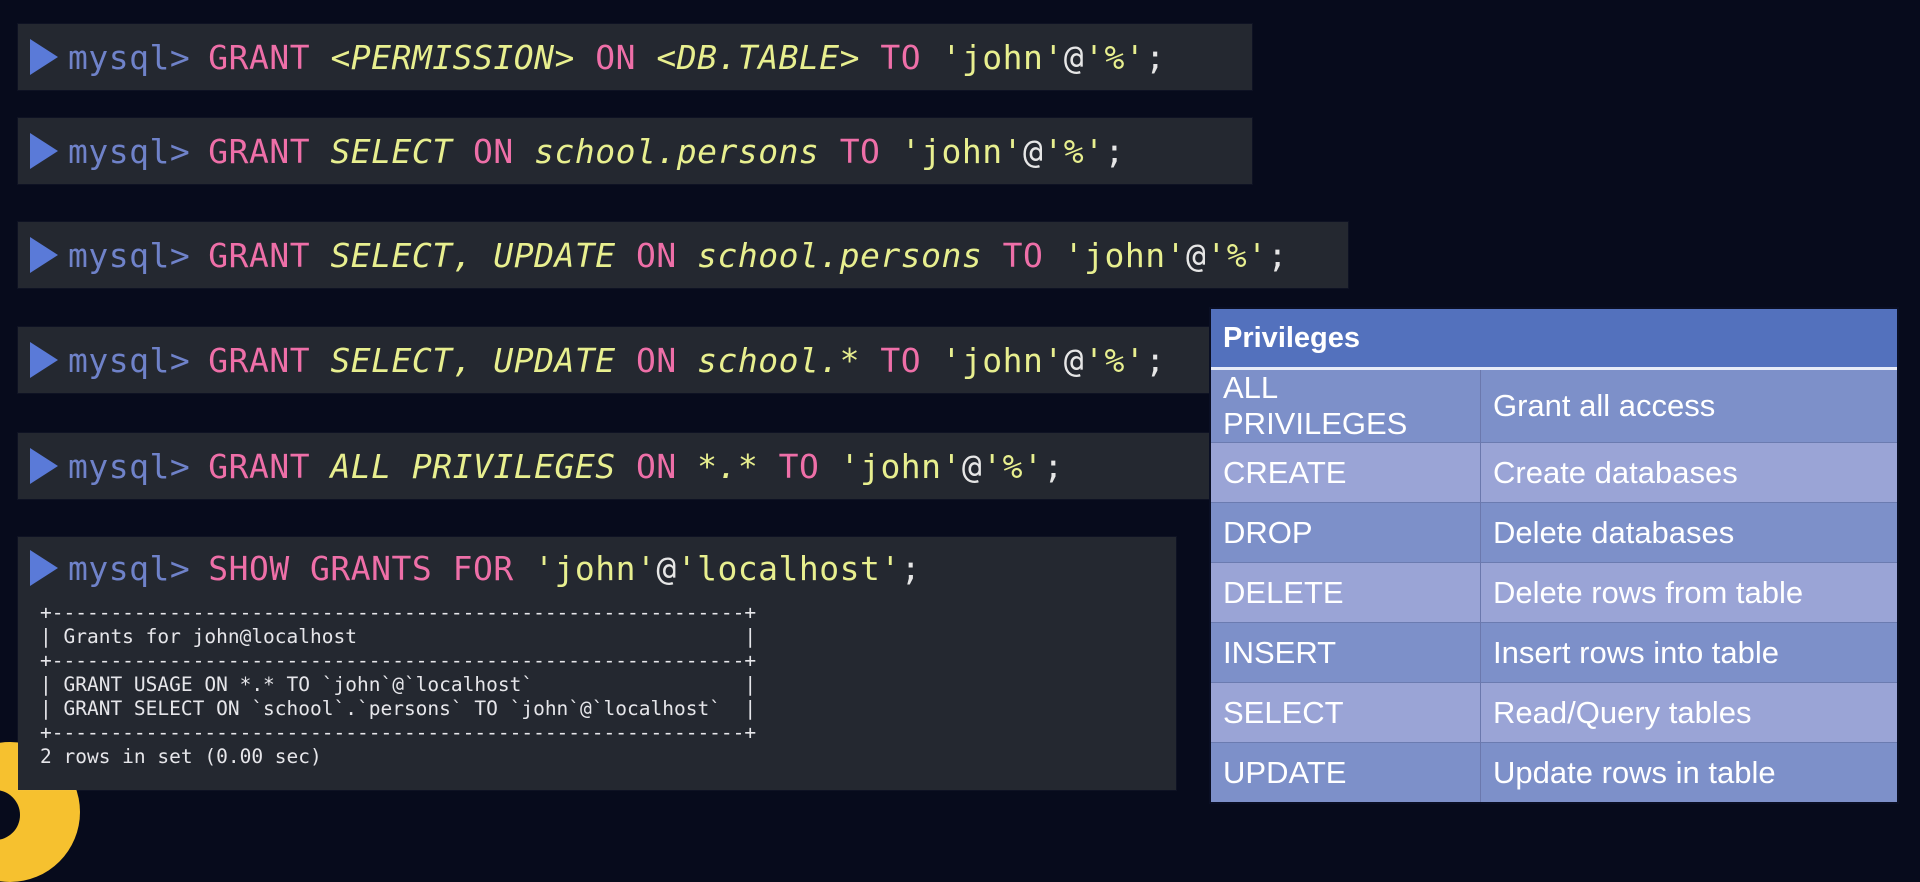 This screenshot has width=1920, height=882. What do you see at coordinates (1688, 405) in the screenshot?
I see `privilege-description: Grant all access` at bounding box center [1688, 405].